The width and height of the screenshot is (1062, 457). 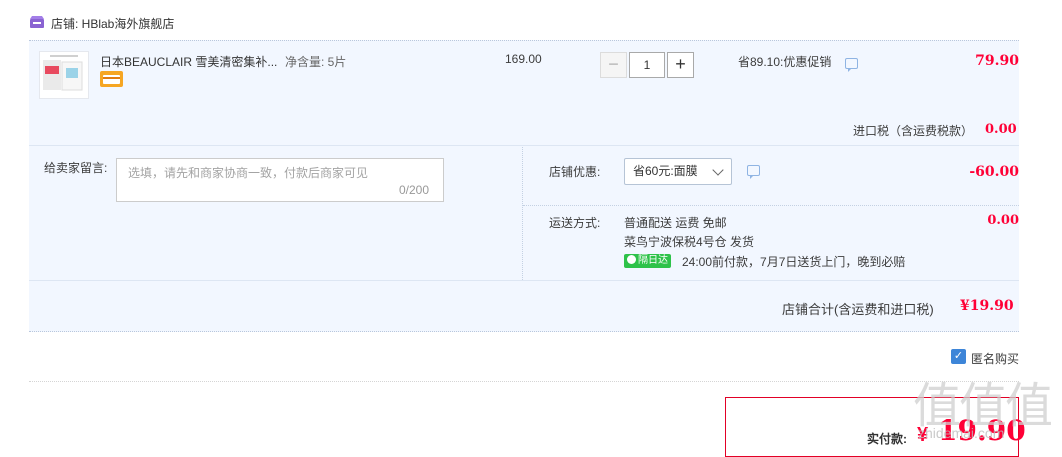 I want to click on shipping-value: 0.00, so click(x=1003, y=220).